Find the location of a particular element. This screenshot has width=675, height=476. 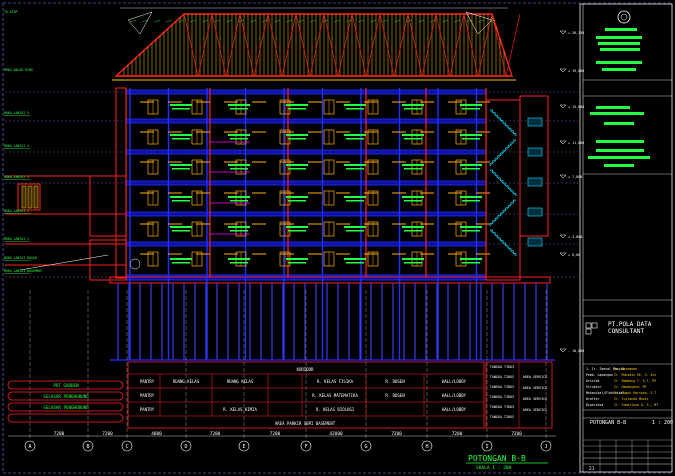

level-label-left: MUKA LANTAI 4 is located at coordinates (16, 146).